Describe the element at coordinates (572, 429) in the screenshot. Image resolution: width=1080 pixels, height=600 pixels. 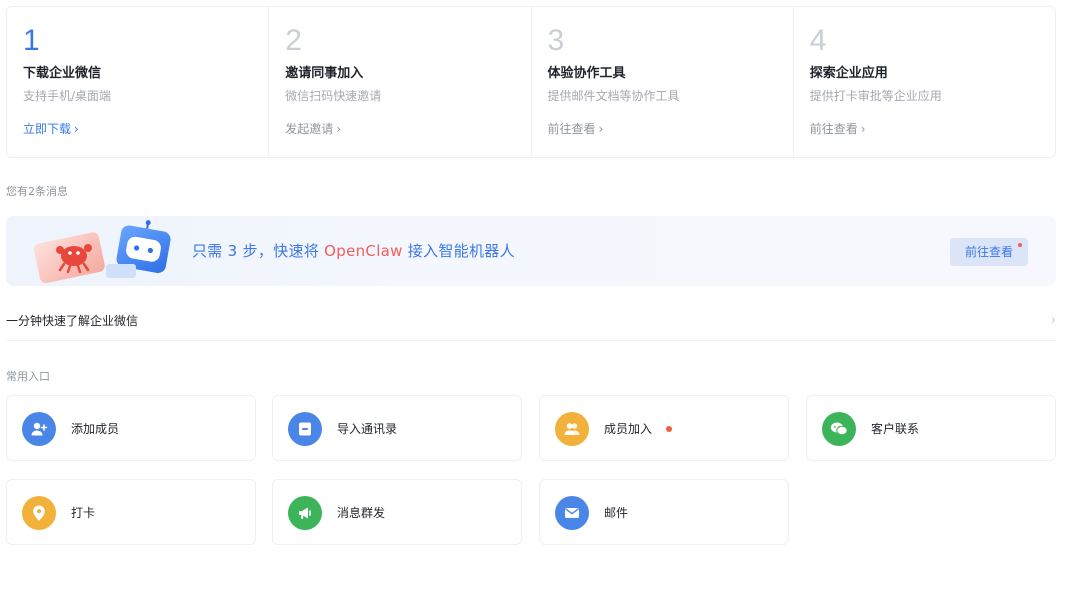
I see `member-join-icon` at that location.